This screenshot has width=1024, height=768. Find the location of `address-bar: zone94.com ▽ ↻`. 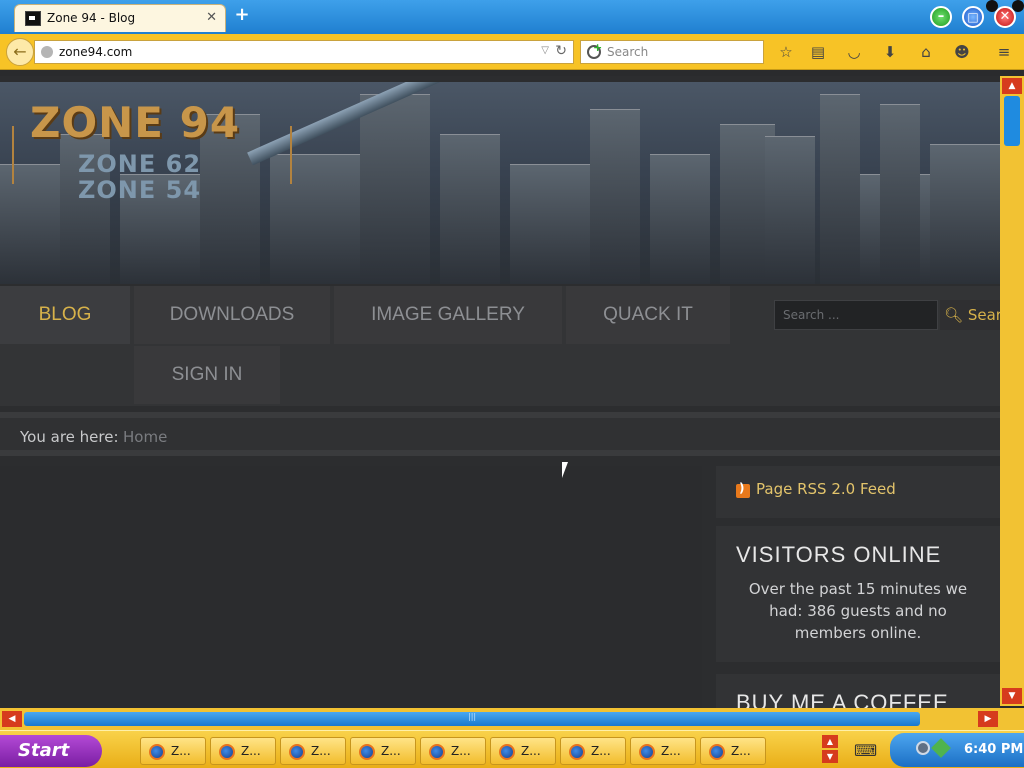

address-bar: zone94.com ▽ ↻ is located at coordinates (304, 52).